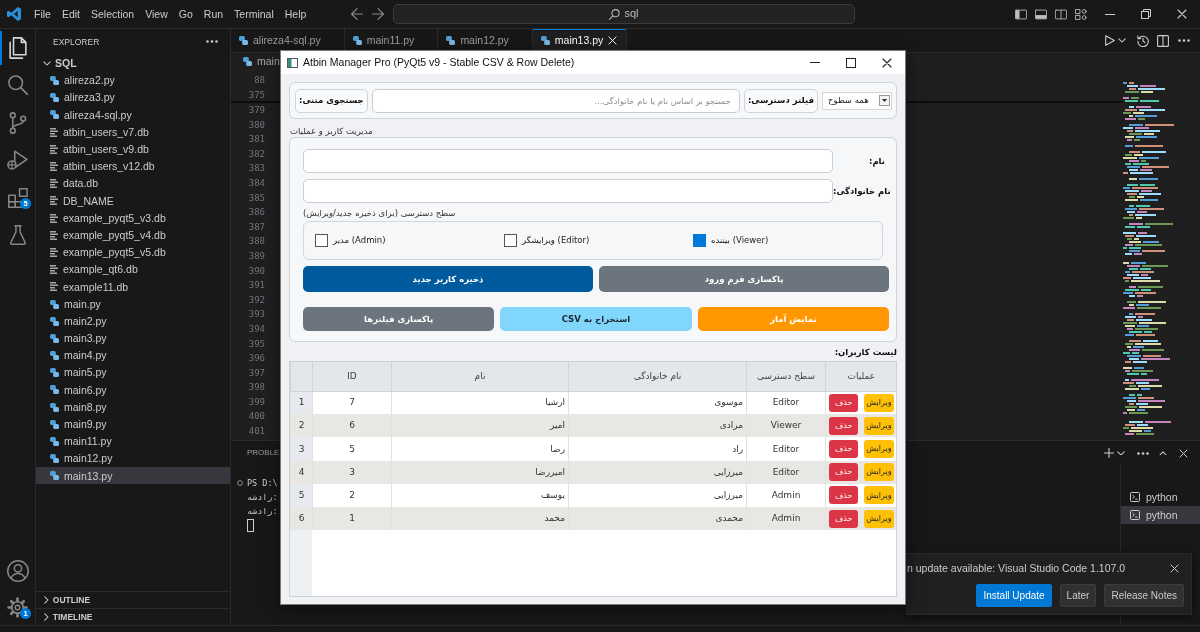 This screenshot has width=1200, height=632. What do you see at coordinates (156, 14) in the screenshot?
I see `menu-item: View` at bounding box center [156, 14].